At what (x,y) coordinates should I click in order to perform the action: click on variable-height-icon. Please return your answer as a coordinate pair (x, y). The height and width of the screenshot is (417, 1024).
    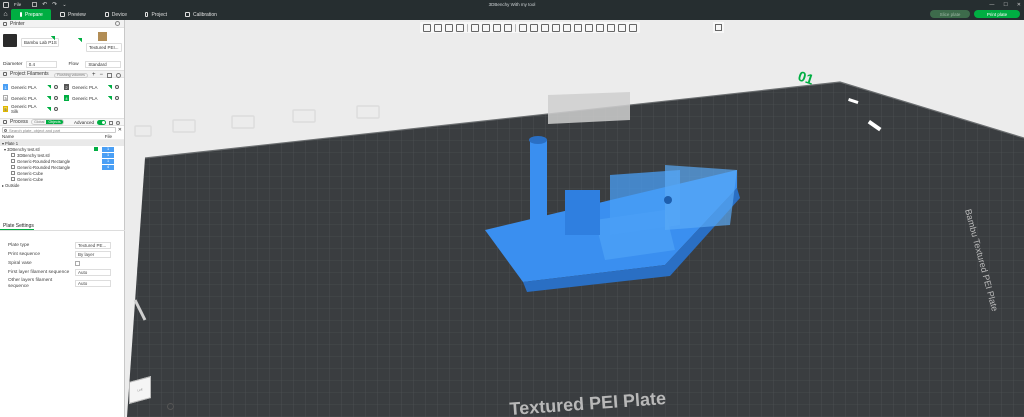
    Looking at the image, I should click on (508, 27).